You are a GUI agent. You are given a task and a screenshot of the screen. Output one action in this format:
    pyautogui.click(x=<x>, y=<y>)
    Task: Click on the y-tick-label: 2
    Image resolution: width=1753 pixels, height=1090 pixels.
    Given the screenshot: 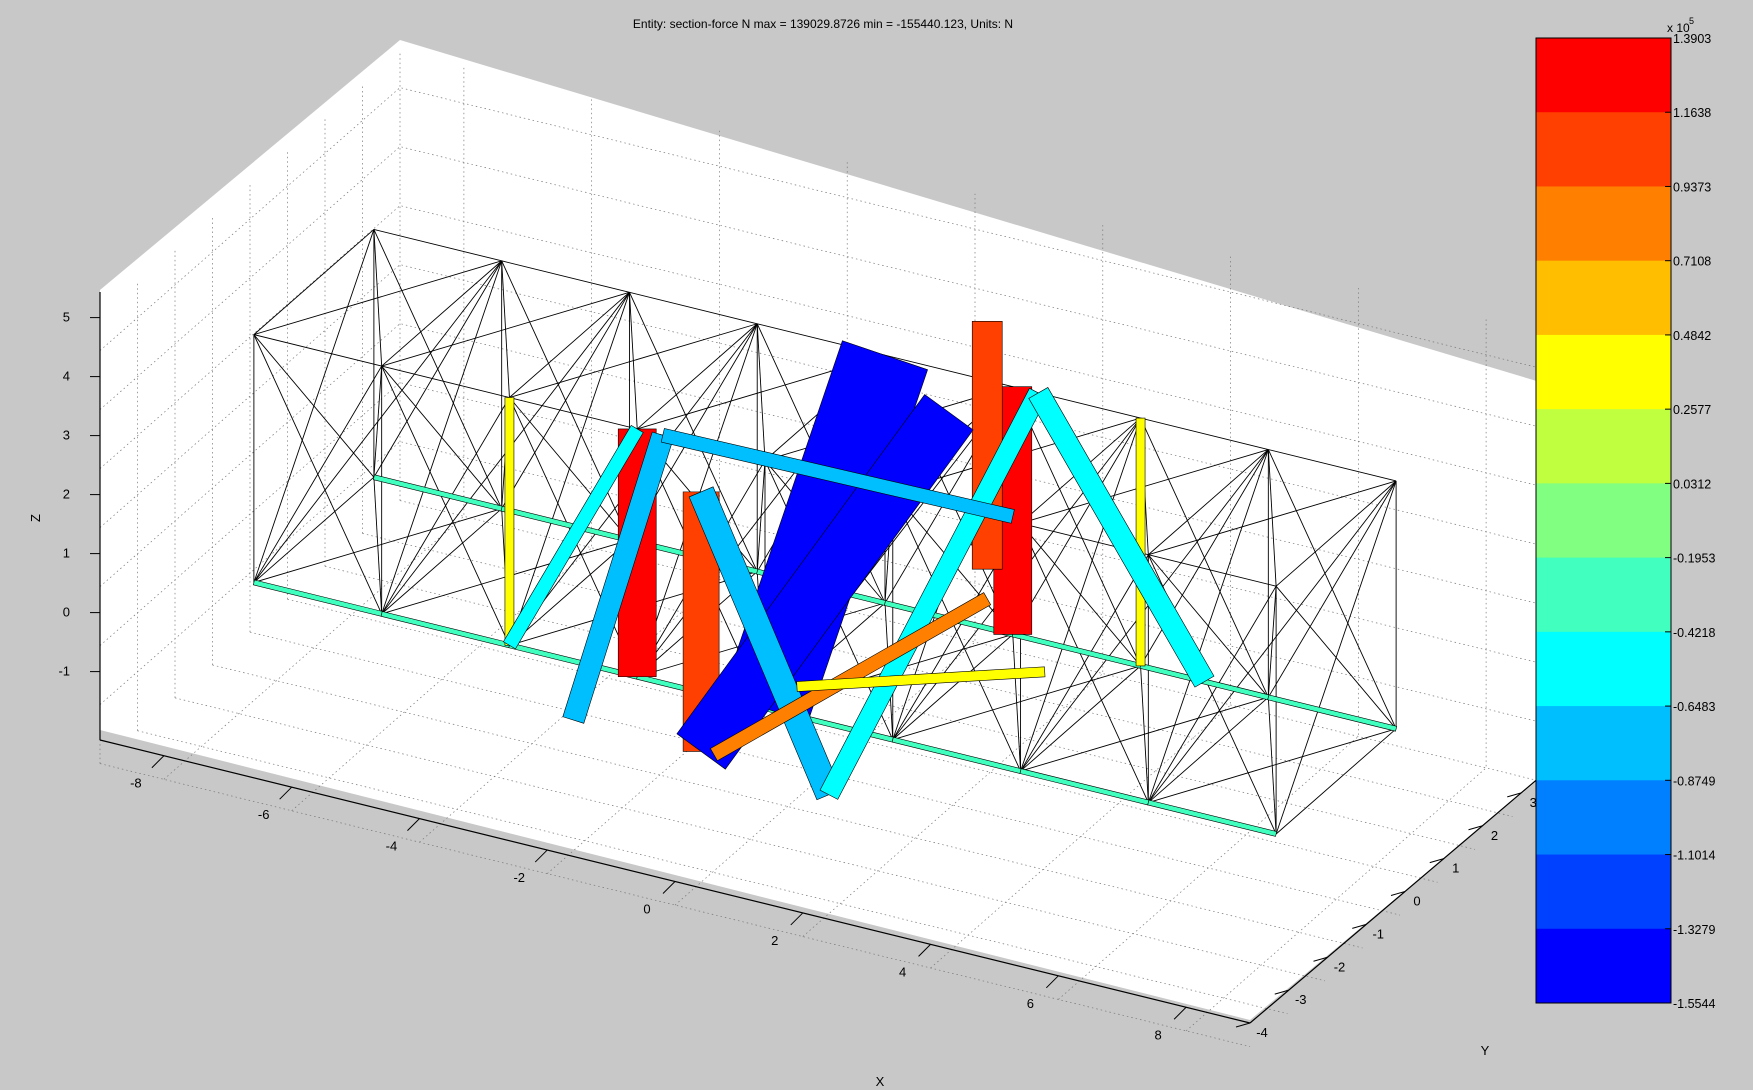 What is the action you would take?
    pyautogui.click(x=1494, y=835)
    